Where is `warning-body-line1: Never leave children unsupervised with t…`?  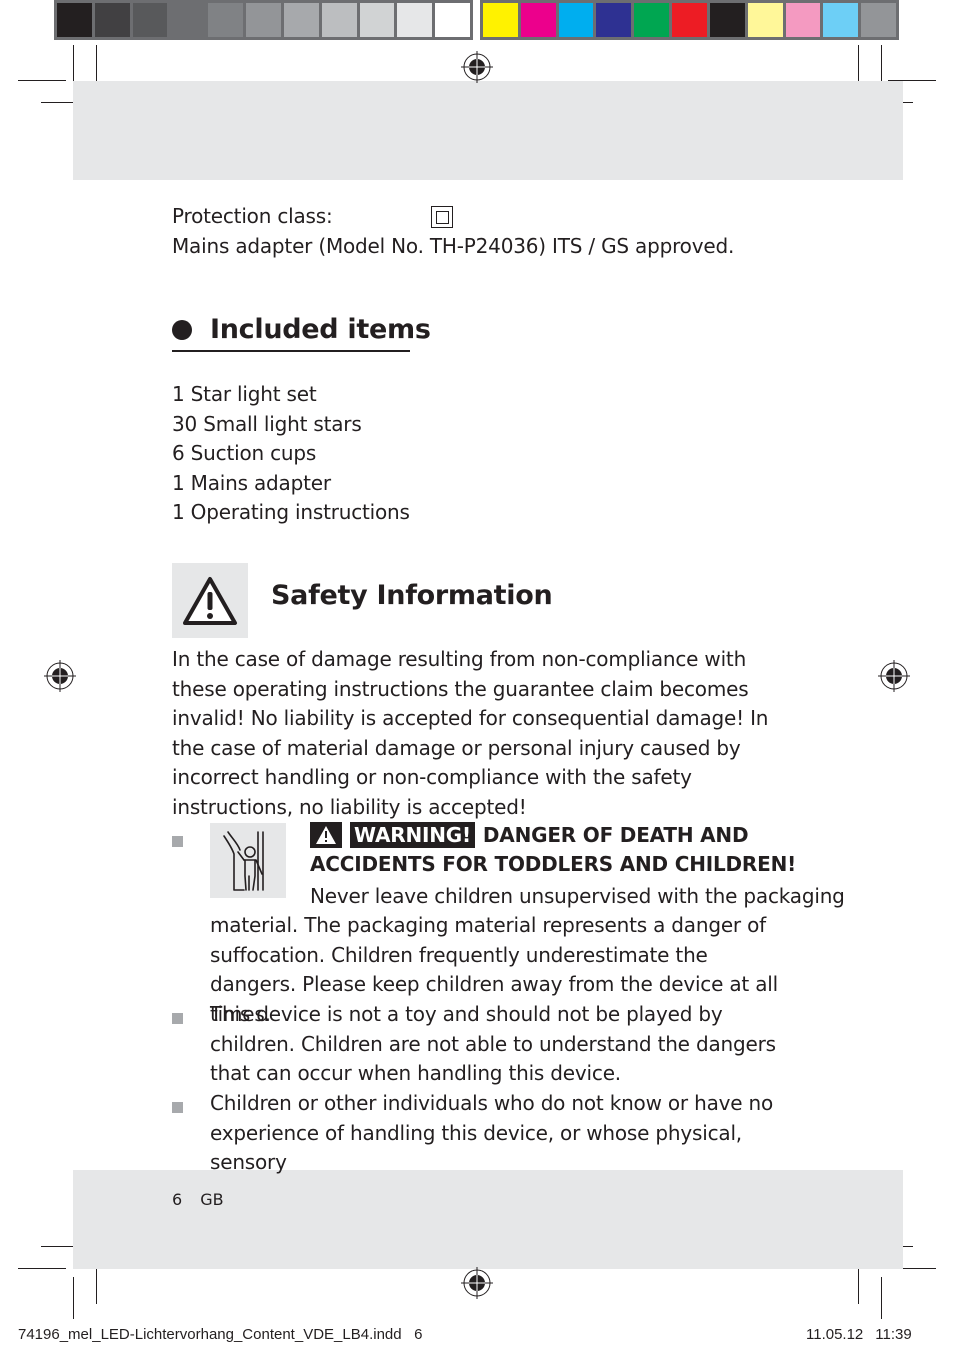 warning-body-line1: Never leave children unsupervised with t… is located at coordinates (577, 896).